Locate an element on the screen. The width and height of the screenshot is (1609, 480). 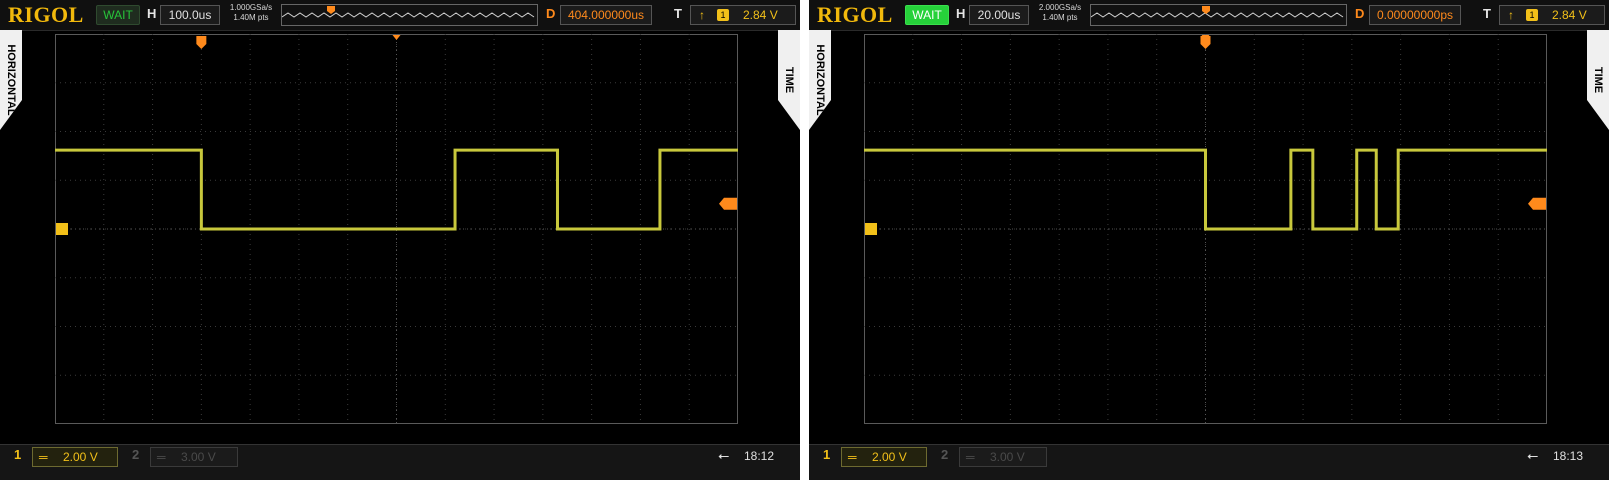
timebase-value: 20.00us is located at coordinates (999, 15).